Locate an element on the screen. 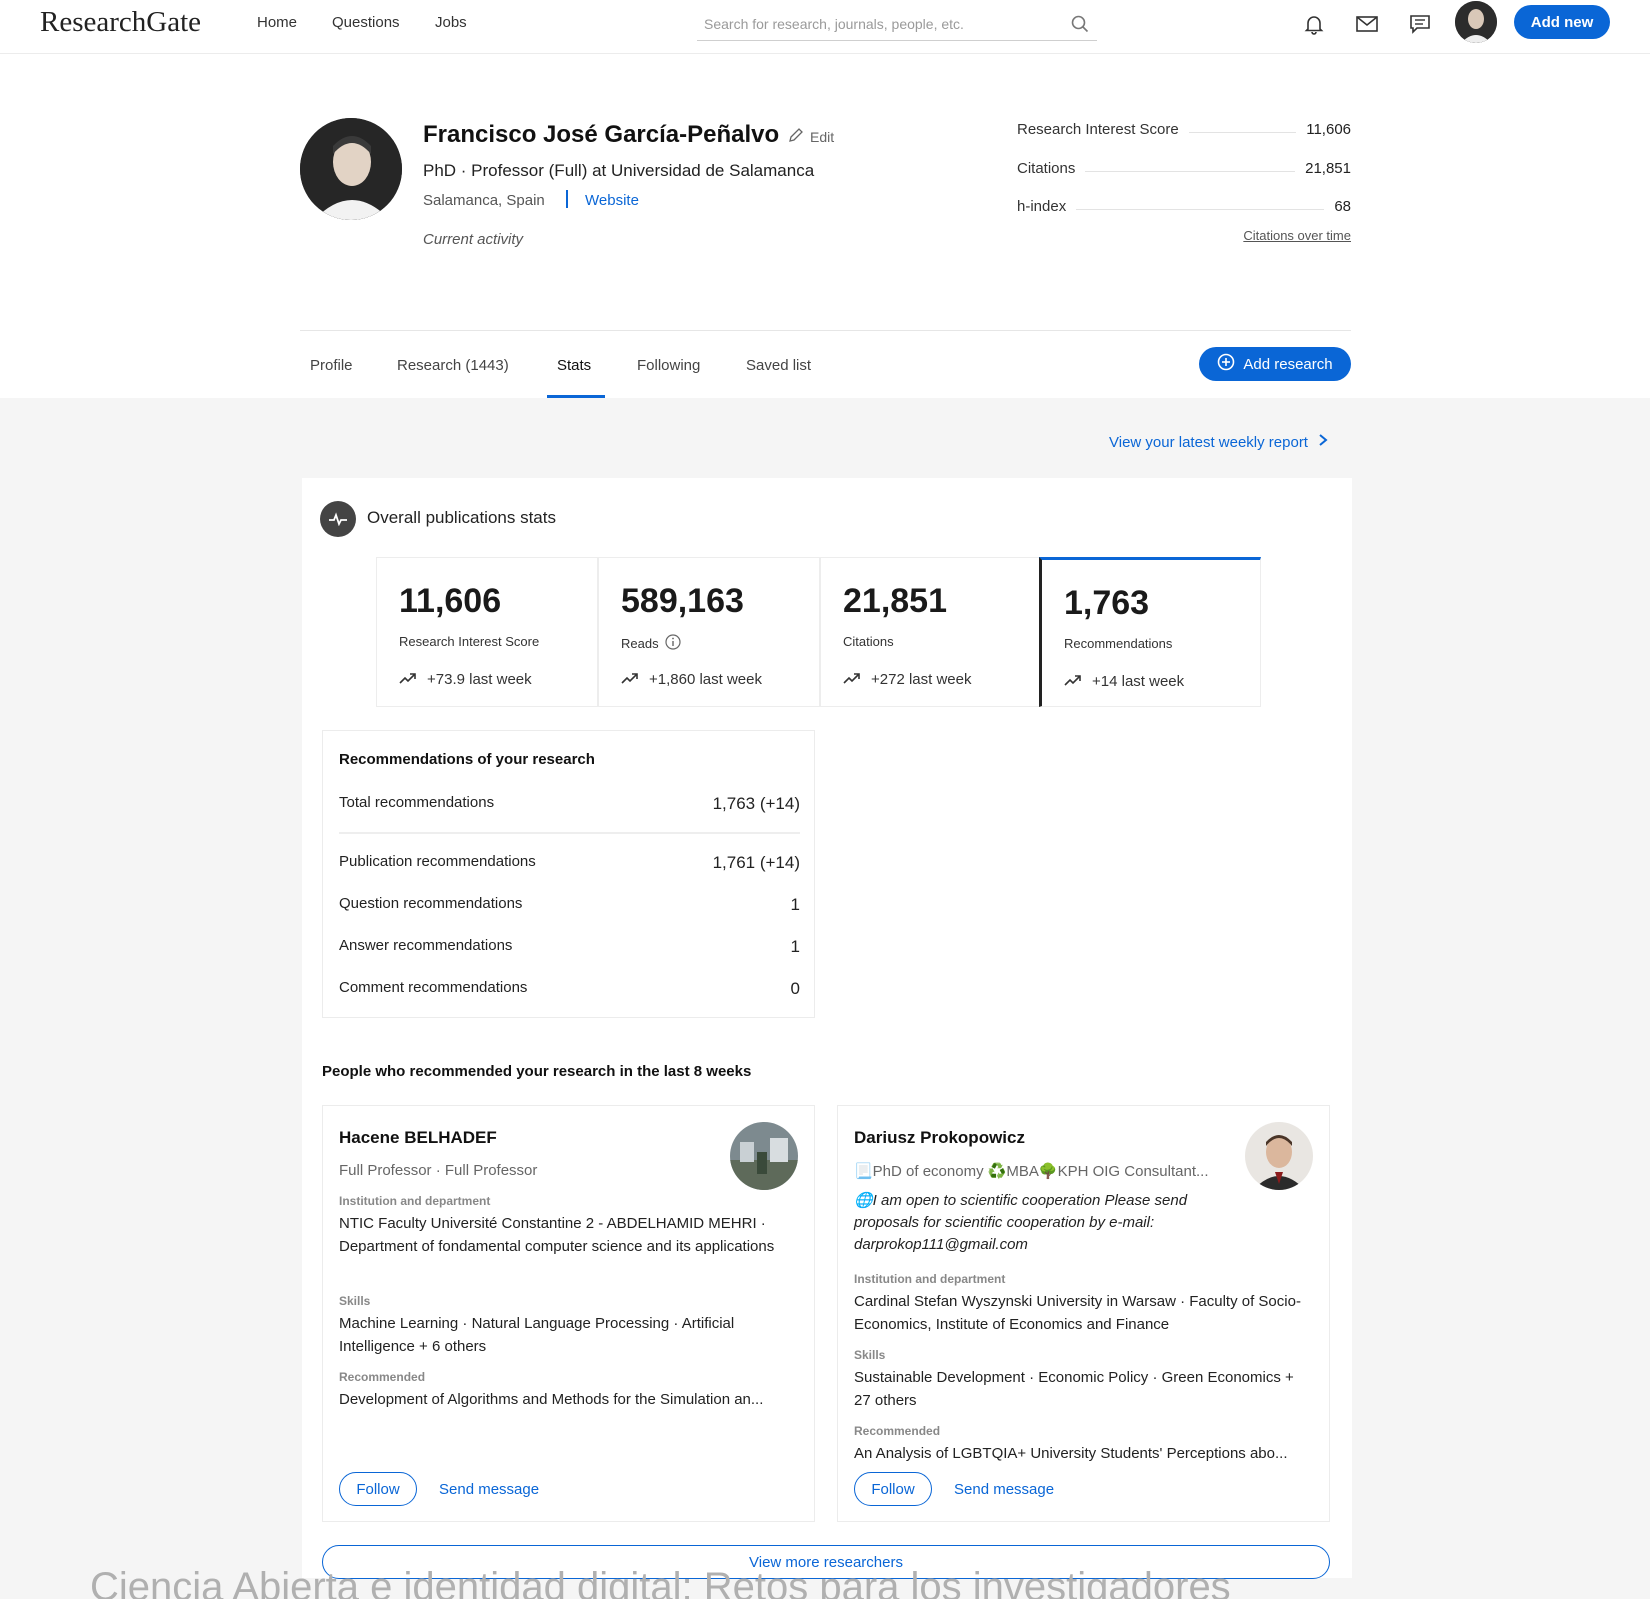 This screenshot has width=1650, height=1599. tab-stats: Stats is located at coordinates (574, 365).